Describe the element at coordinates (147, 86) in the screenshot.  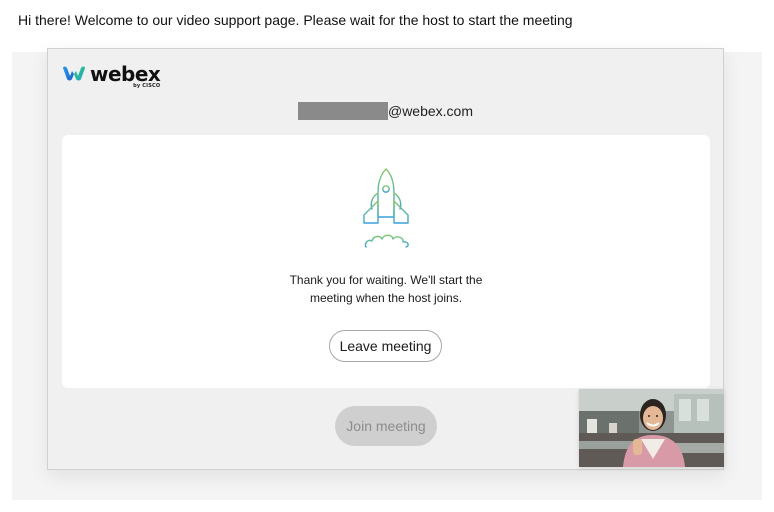
I see `logo-sub-text: by CISCO` at that location.